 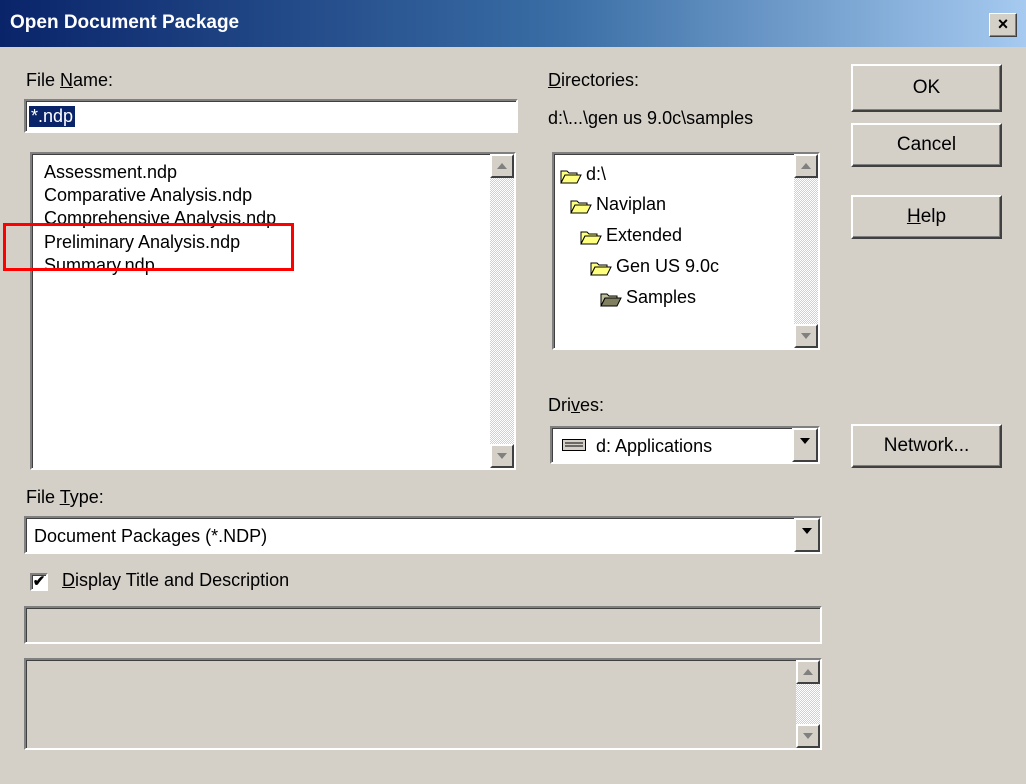 I want to click on display-title-label: Display Title and Description, so click(x=175, y=580).